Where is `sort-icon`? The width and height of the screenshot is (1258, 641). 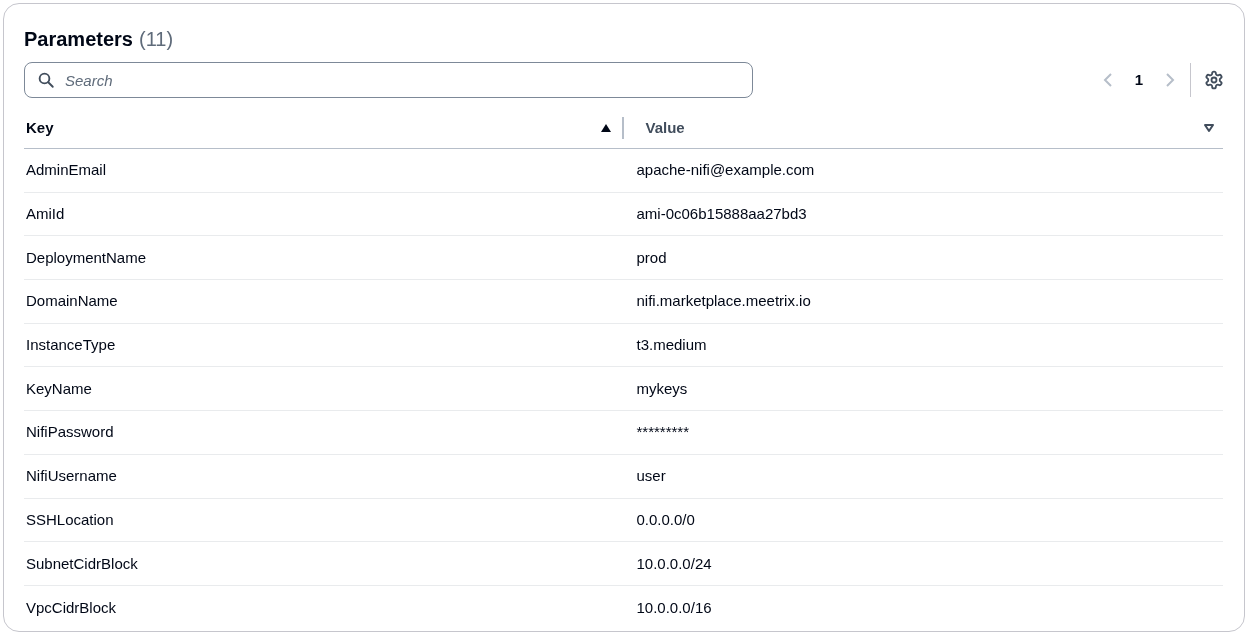 sort-icon is located at coordinates (1209, 128).